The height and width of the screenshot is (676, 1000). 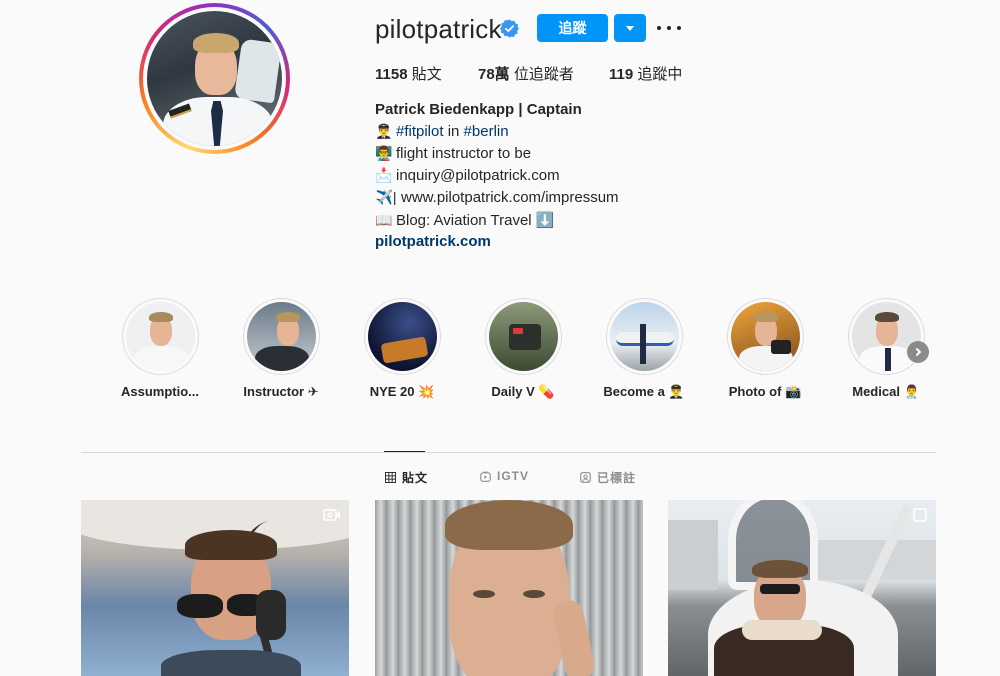 What do you see at coordinates (572, 28) in the screenshot?
I see `follow-button: 追蹤` at bounding box center [572, 28].